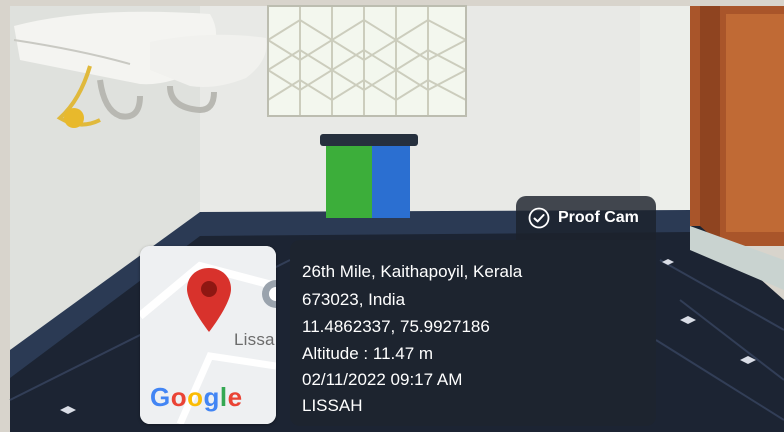  Describe the element at coordinates (332, 405) in the screenshot. I see `location-name: LISSAH` at that location.